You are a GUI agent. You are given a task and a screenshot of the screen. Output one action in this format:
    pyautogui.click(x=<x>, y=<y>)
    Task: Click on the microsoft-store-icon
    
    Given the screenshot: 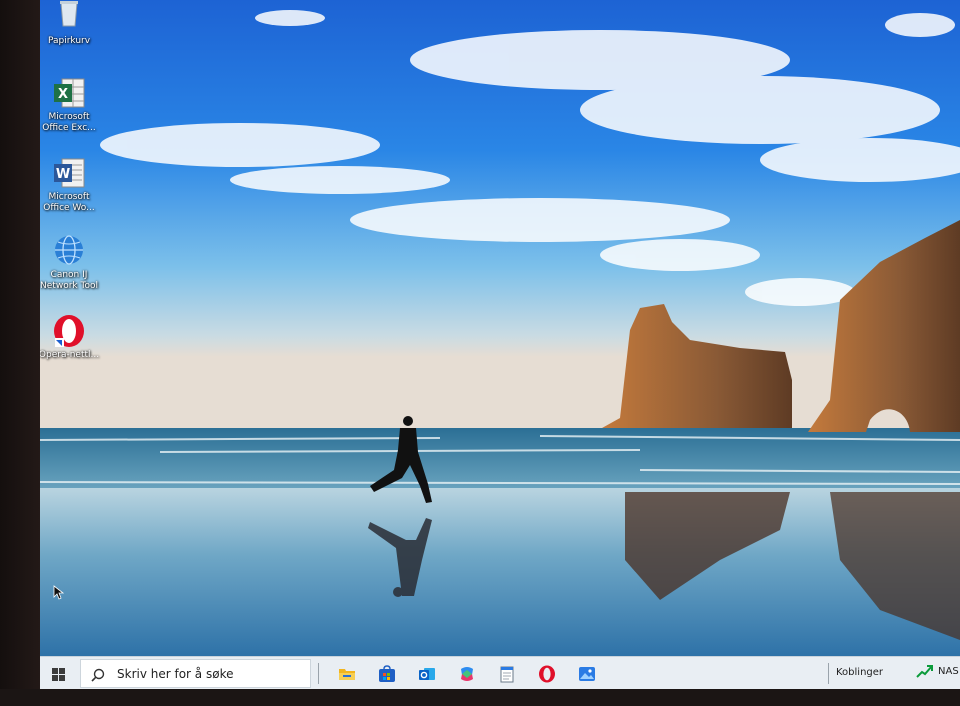 What is the action you would take?
    pyautogui.click(x=387, y=674)
    